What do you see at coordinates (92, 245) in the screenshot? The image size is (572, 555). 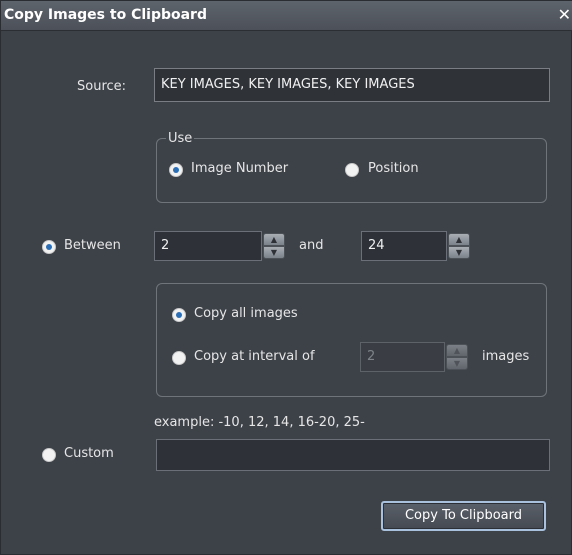 I see `between-label: Between` at bounding box center [92, 245].